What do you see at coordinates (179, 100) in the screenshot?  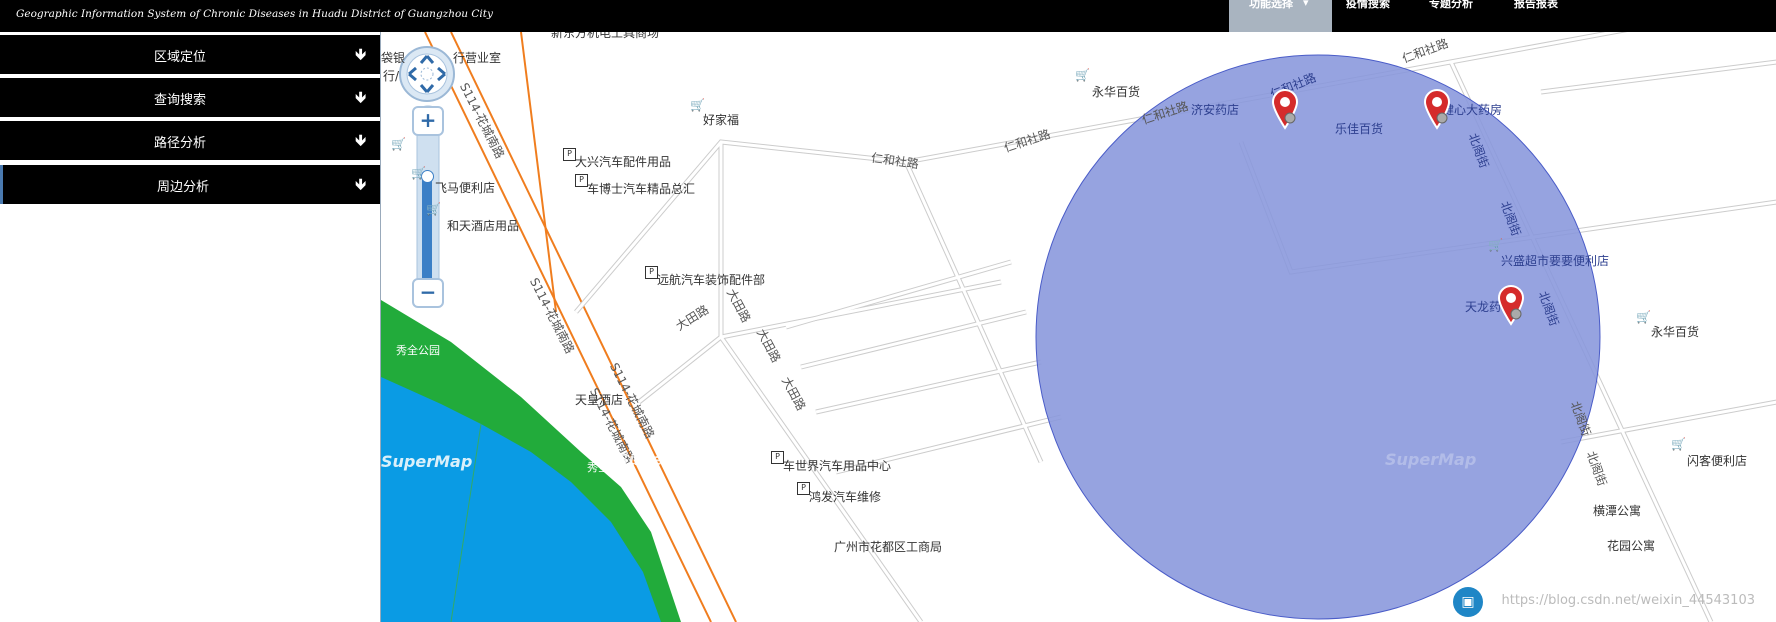 I see `sidebar-item-label: 查询搜索` at bounding box center [179, 100].